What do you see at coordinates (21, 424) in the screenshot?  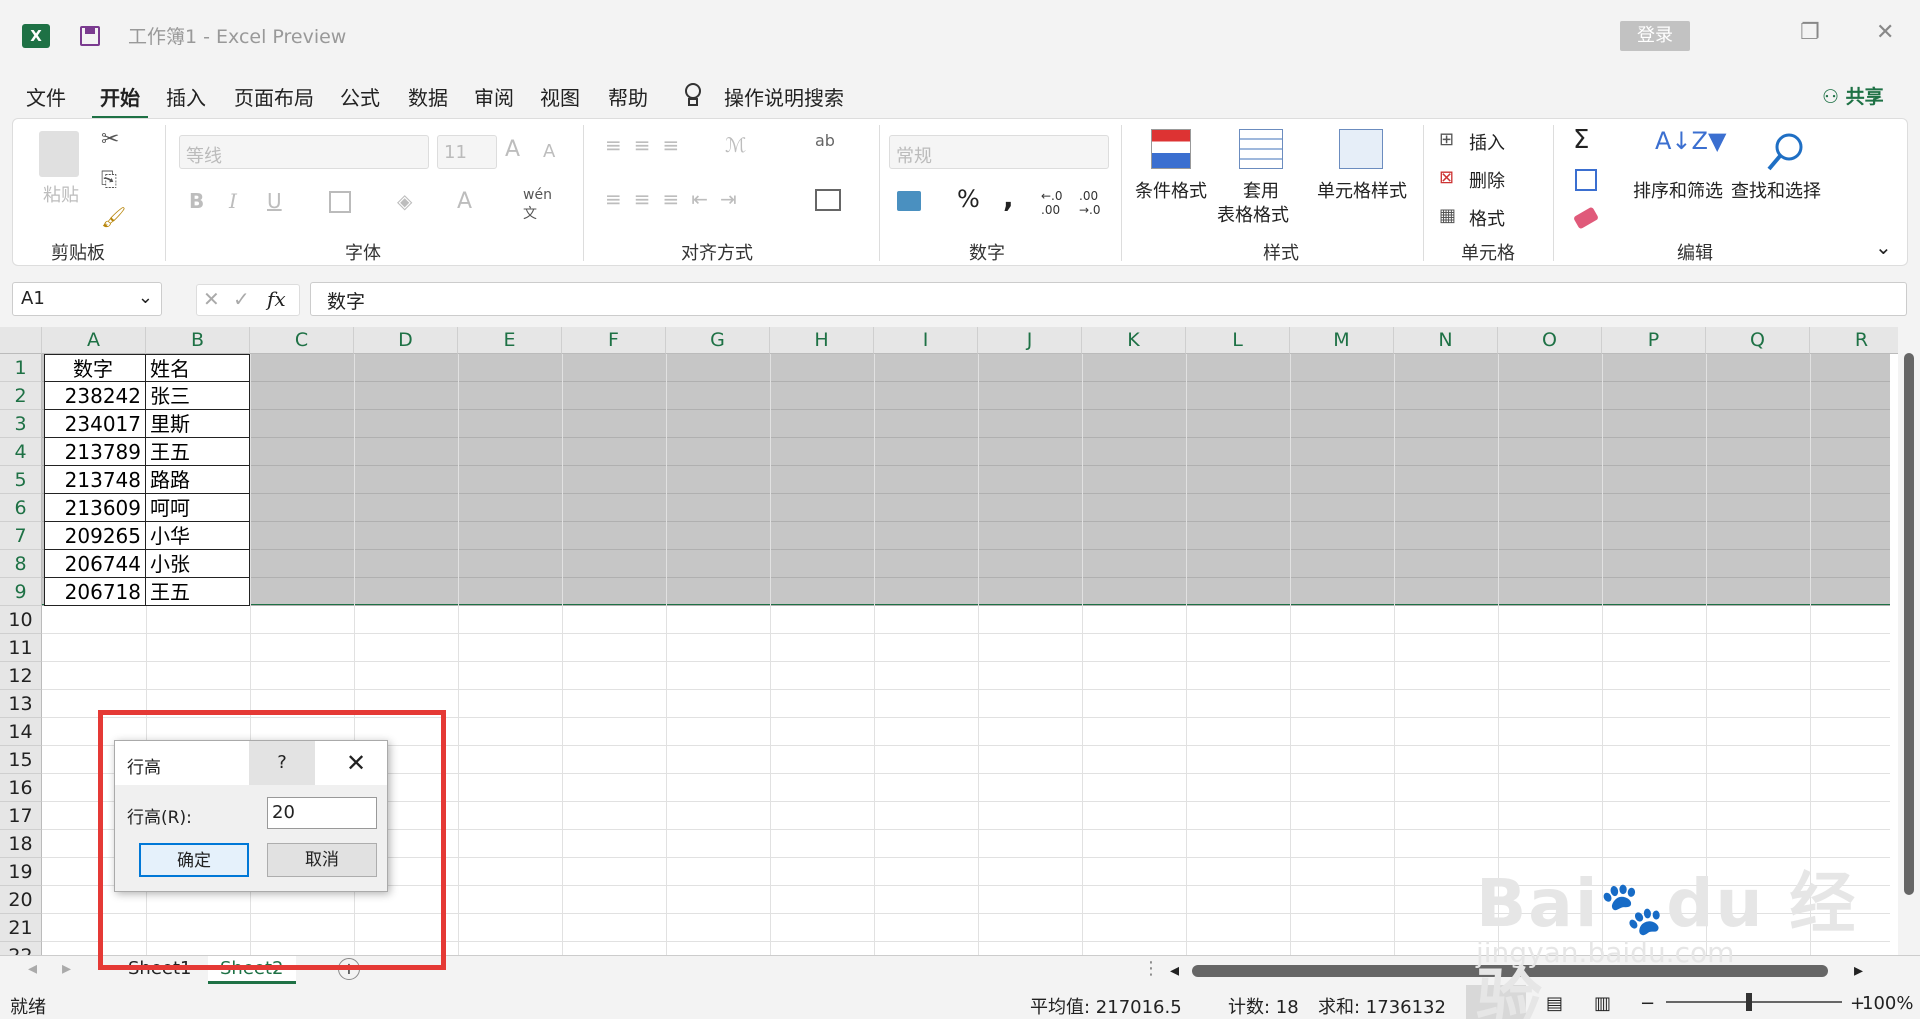 I see `row-header-3: 3` at bounding box center [21, 424].